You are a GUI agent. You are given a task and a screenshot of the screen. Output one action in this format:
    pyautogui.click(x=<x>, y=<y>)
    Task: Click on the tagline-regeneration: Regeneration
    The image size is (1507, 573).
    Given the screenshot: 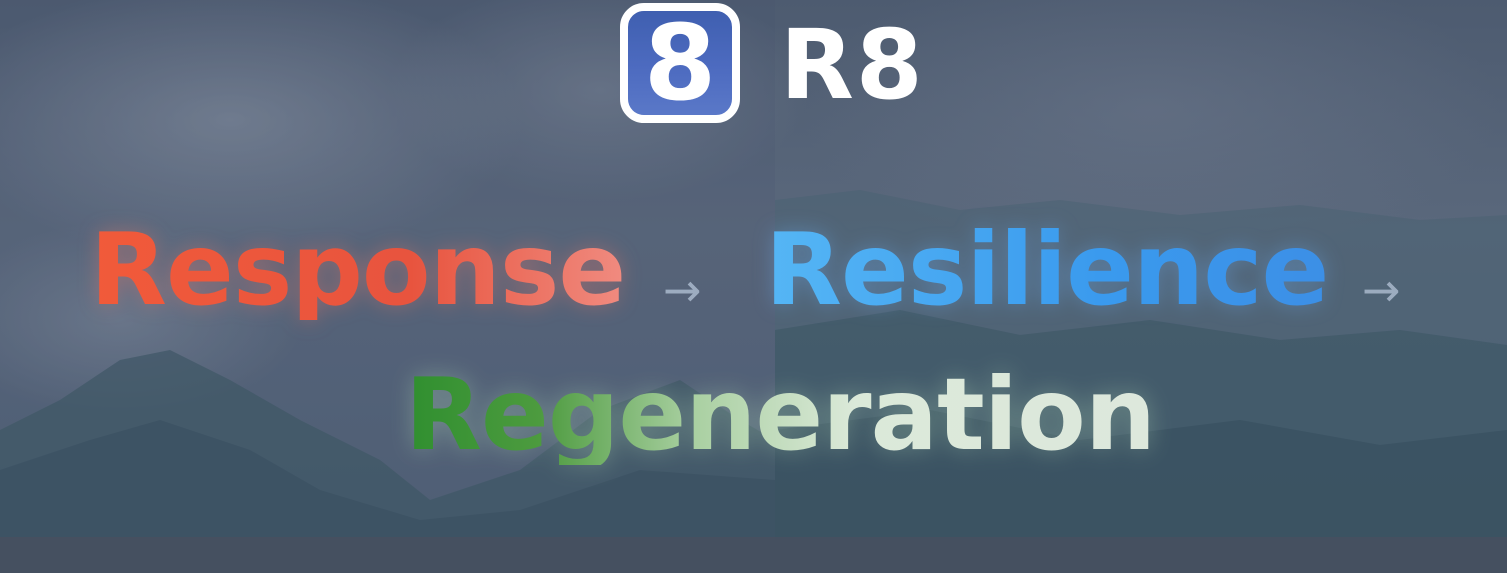 What is the action you would take?
    pyautogui.click(x=780, y=414)
    